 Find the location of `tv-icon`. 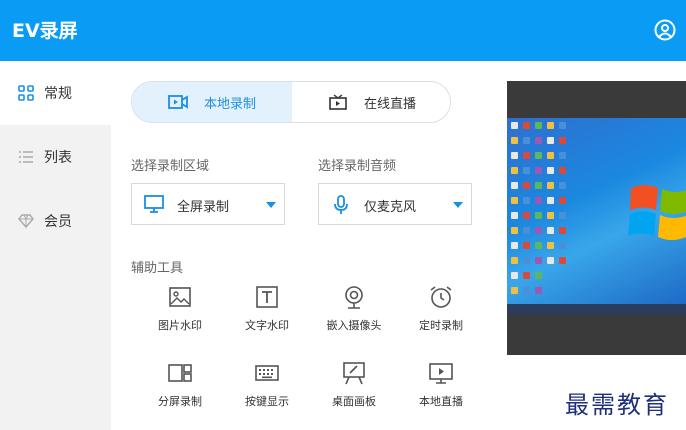

tv-icon is located at coordinates (338, 102).